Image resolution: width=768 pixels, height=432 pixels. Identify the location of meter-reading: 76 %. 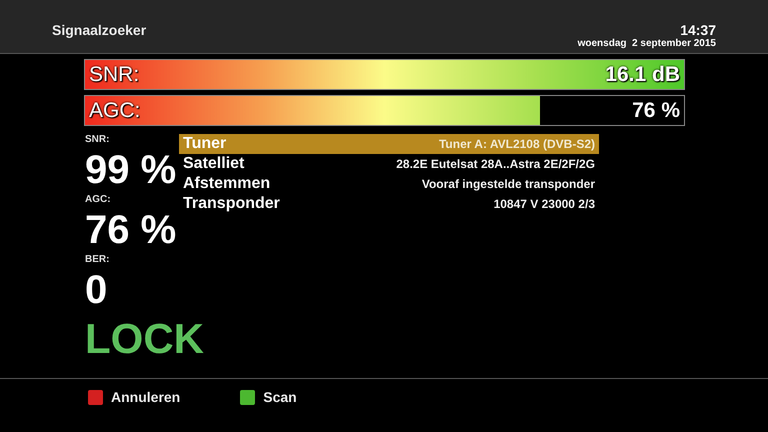
(656, 110).